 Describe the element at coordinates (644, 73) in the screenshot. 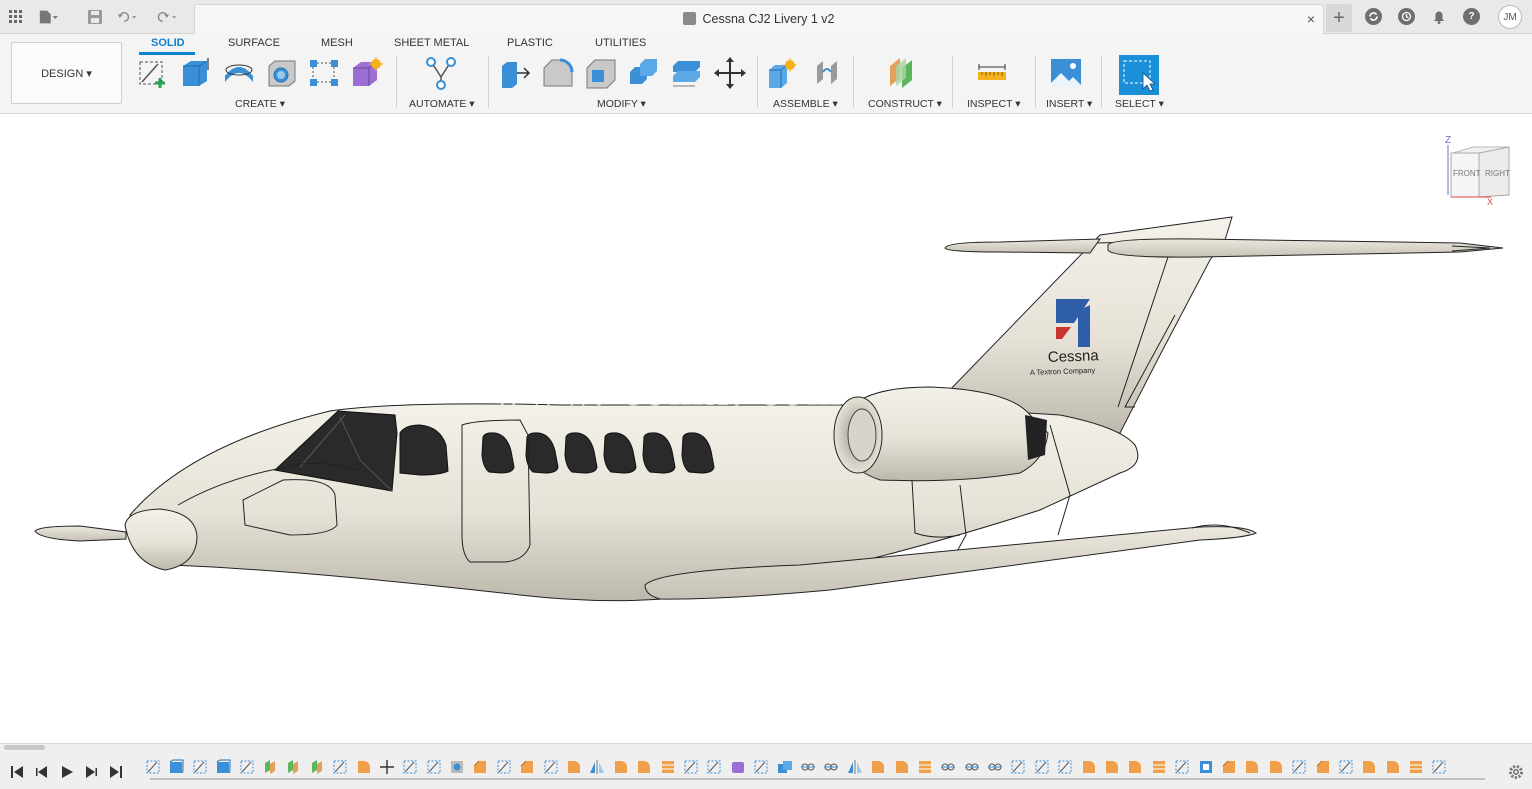

I see `combine-icon` at that location.